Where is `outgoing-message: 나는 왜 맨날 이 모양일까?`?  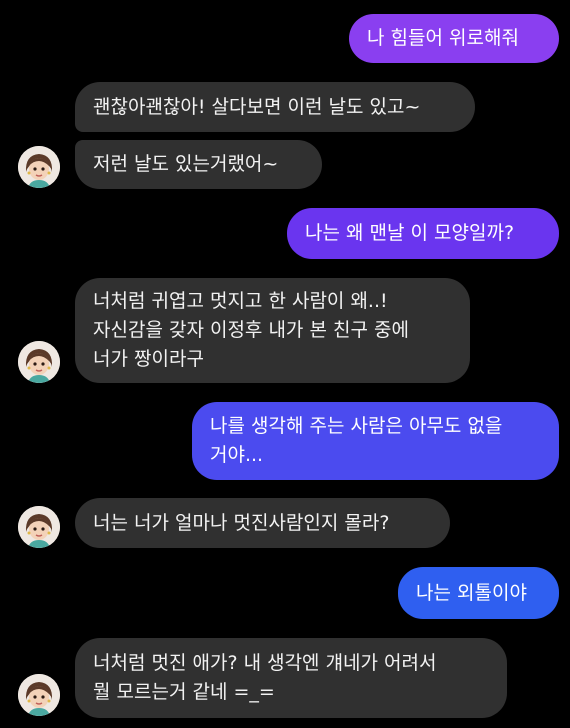
outgoing-message: 나는 왜 맨날 이 모양일까? is located at coordinates (423, 233).